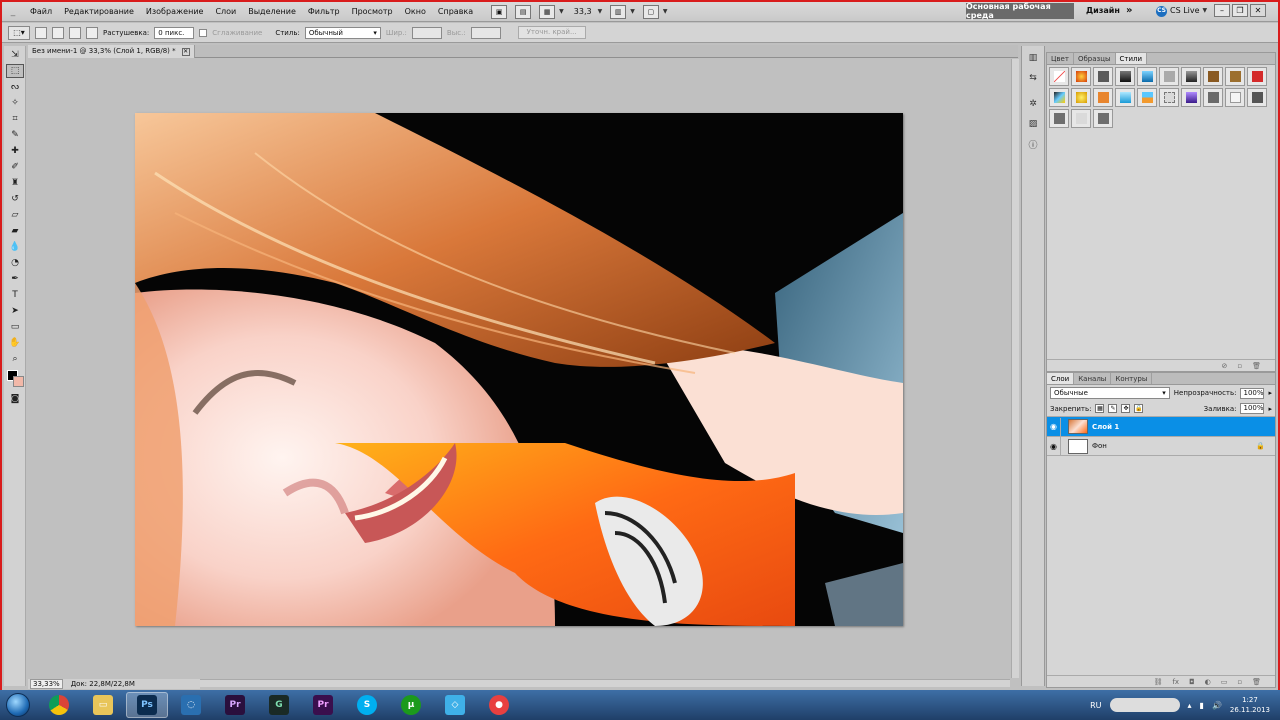  I want to click on crop-tool-icon: ⌗, so click(15, 119).